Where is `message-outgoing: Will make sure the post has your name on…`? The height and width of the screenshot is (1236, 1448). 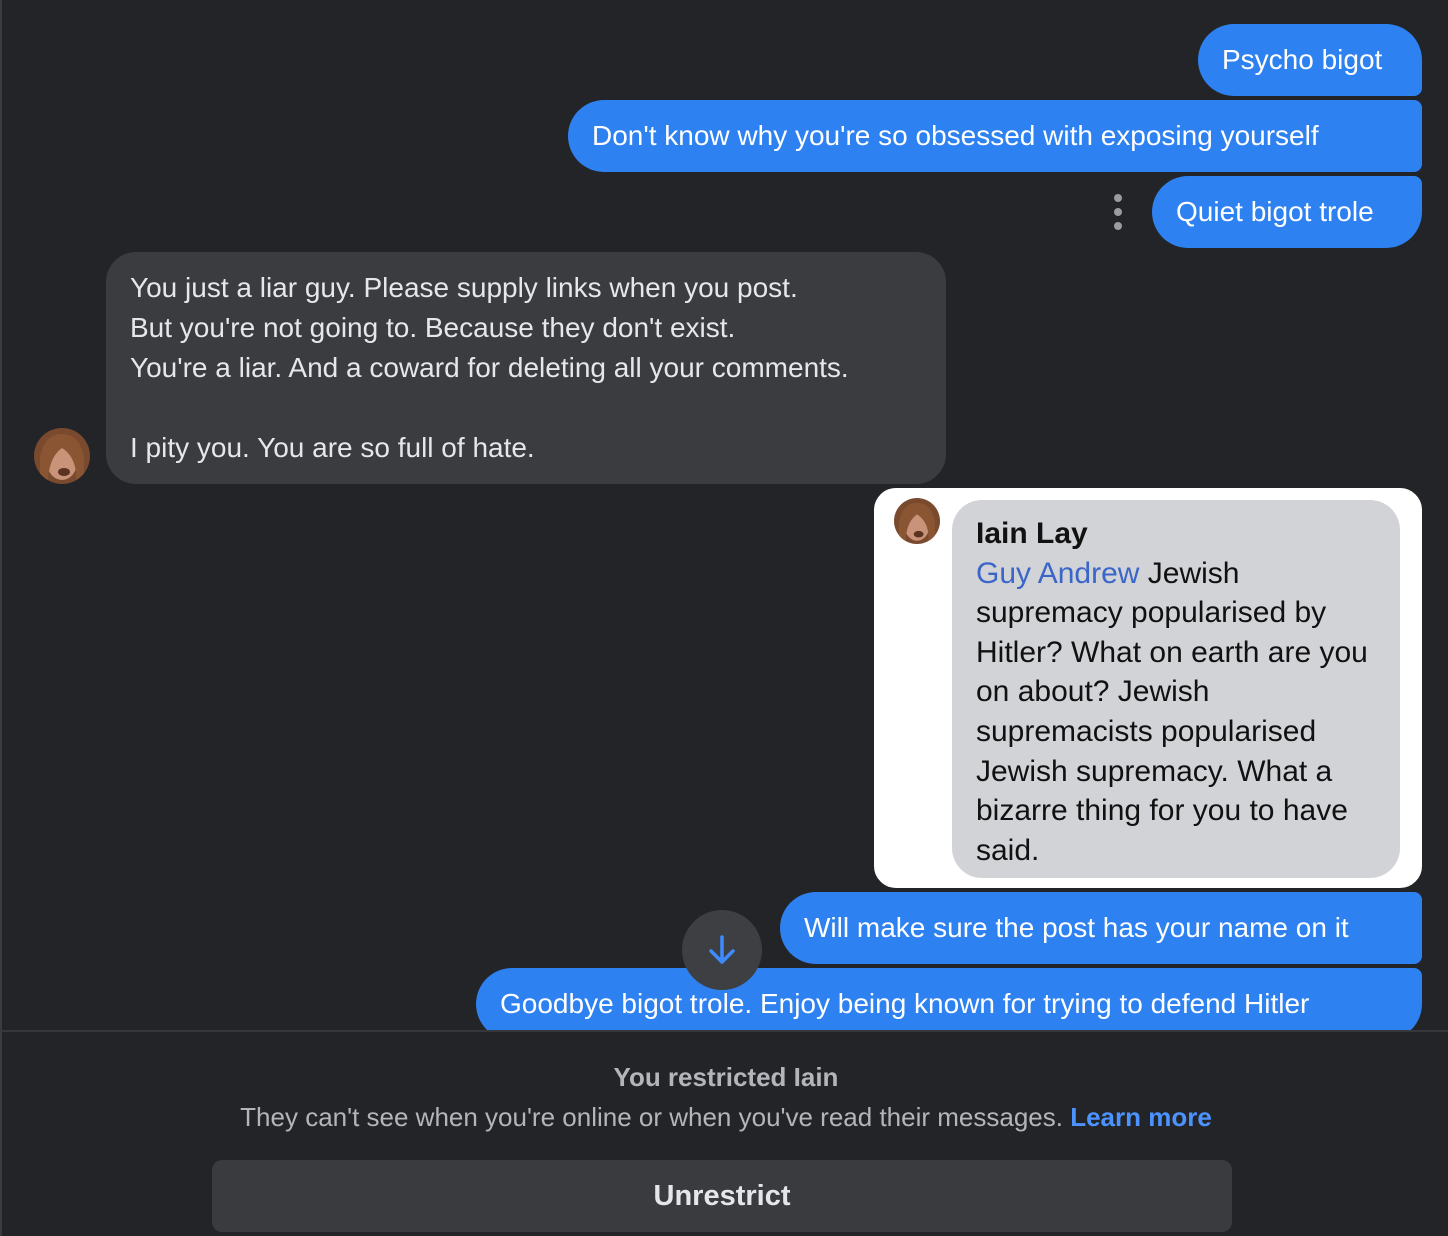
message-outgoing: Will make sure the post has your name on… is located at coordinates (1101, 928).